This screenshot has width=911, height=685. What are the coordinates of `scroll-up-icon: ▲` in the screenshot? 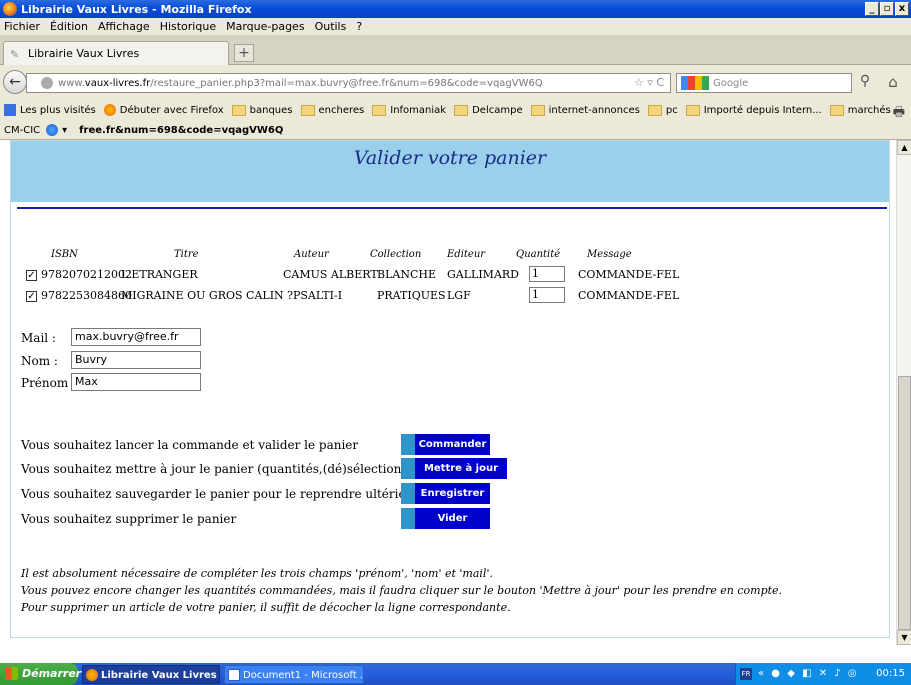 It's located at (904, 147).